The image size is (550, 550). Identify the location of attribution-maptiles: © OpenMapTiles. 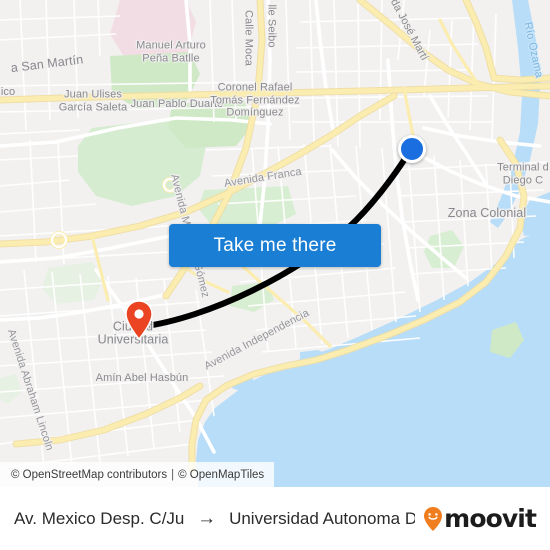
(221, 475).